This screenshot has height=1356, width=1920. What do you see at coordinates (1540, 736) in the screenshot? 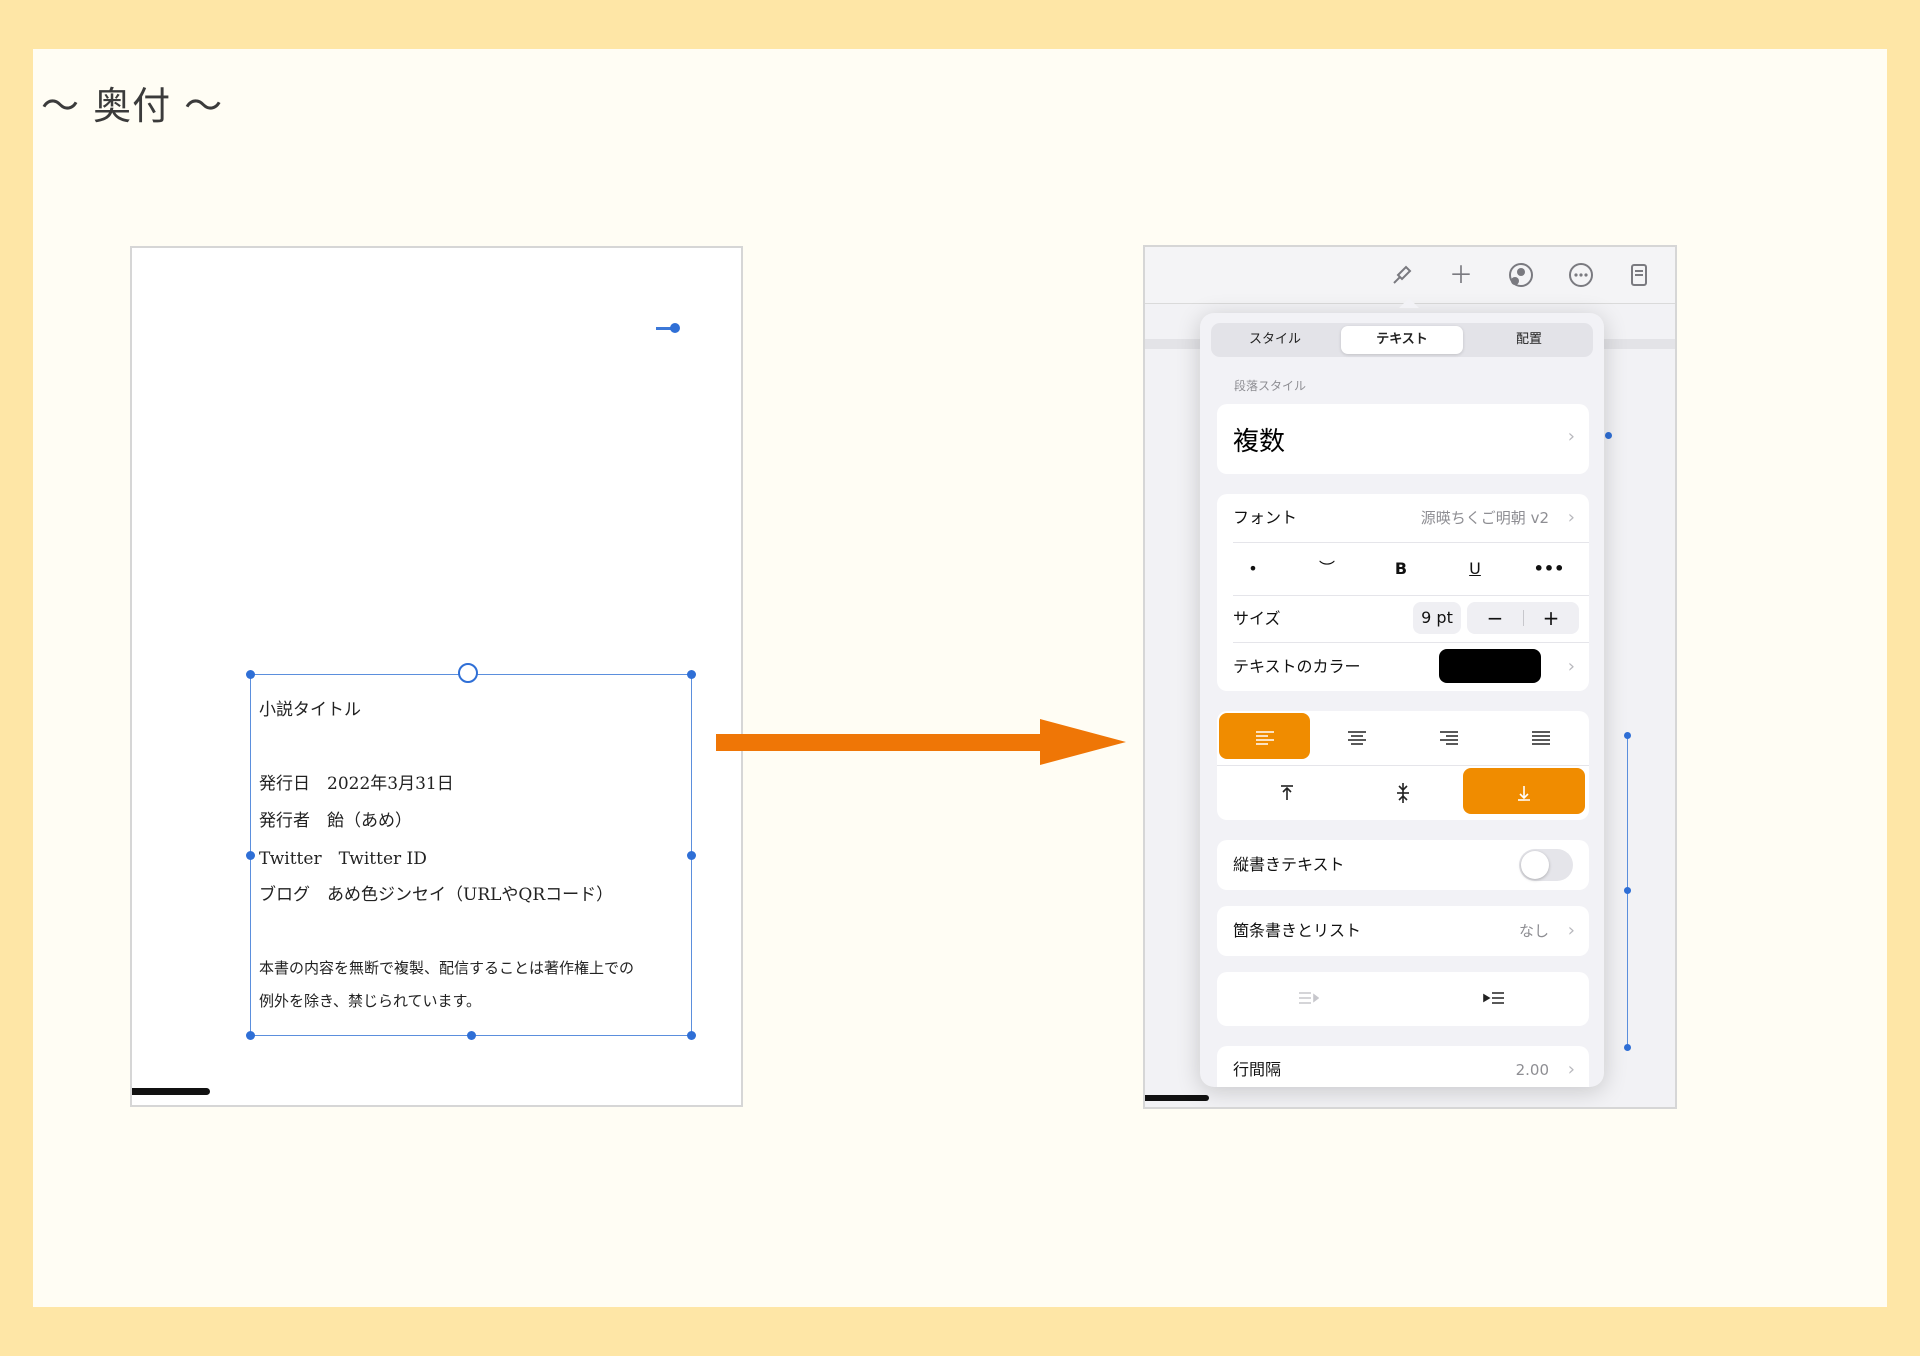
I see `align-justify-button` at bounding box center [1540, 736].